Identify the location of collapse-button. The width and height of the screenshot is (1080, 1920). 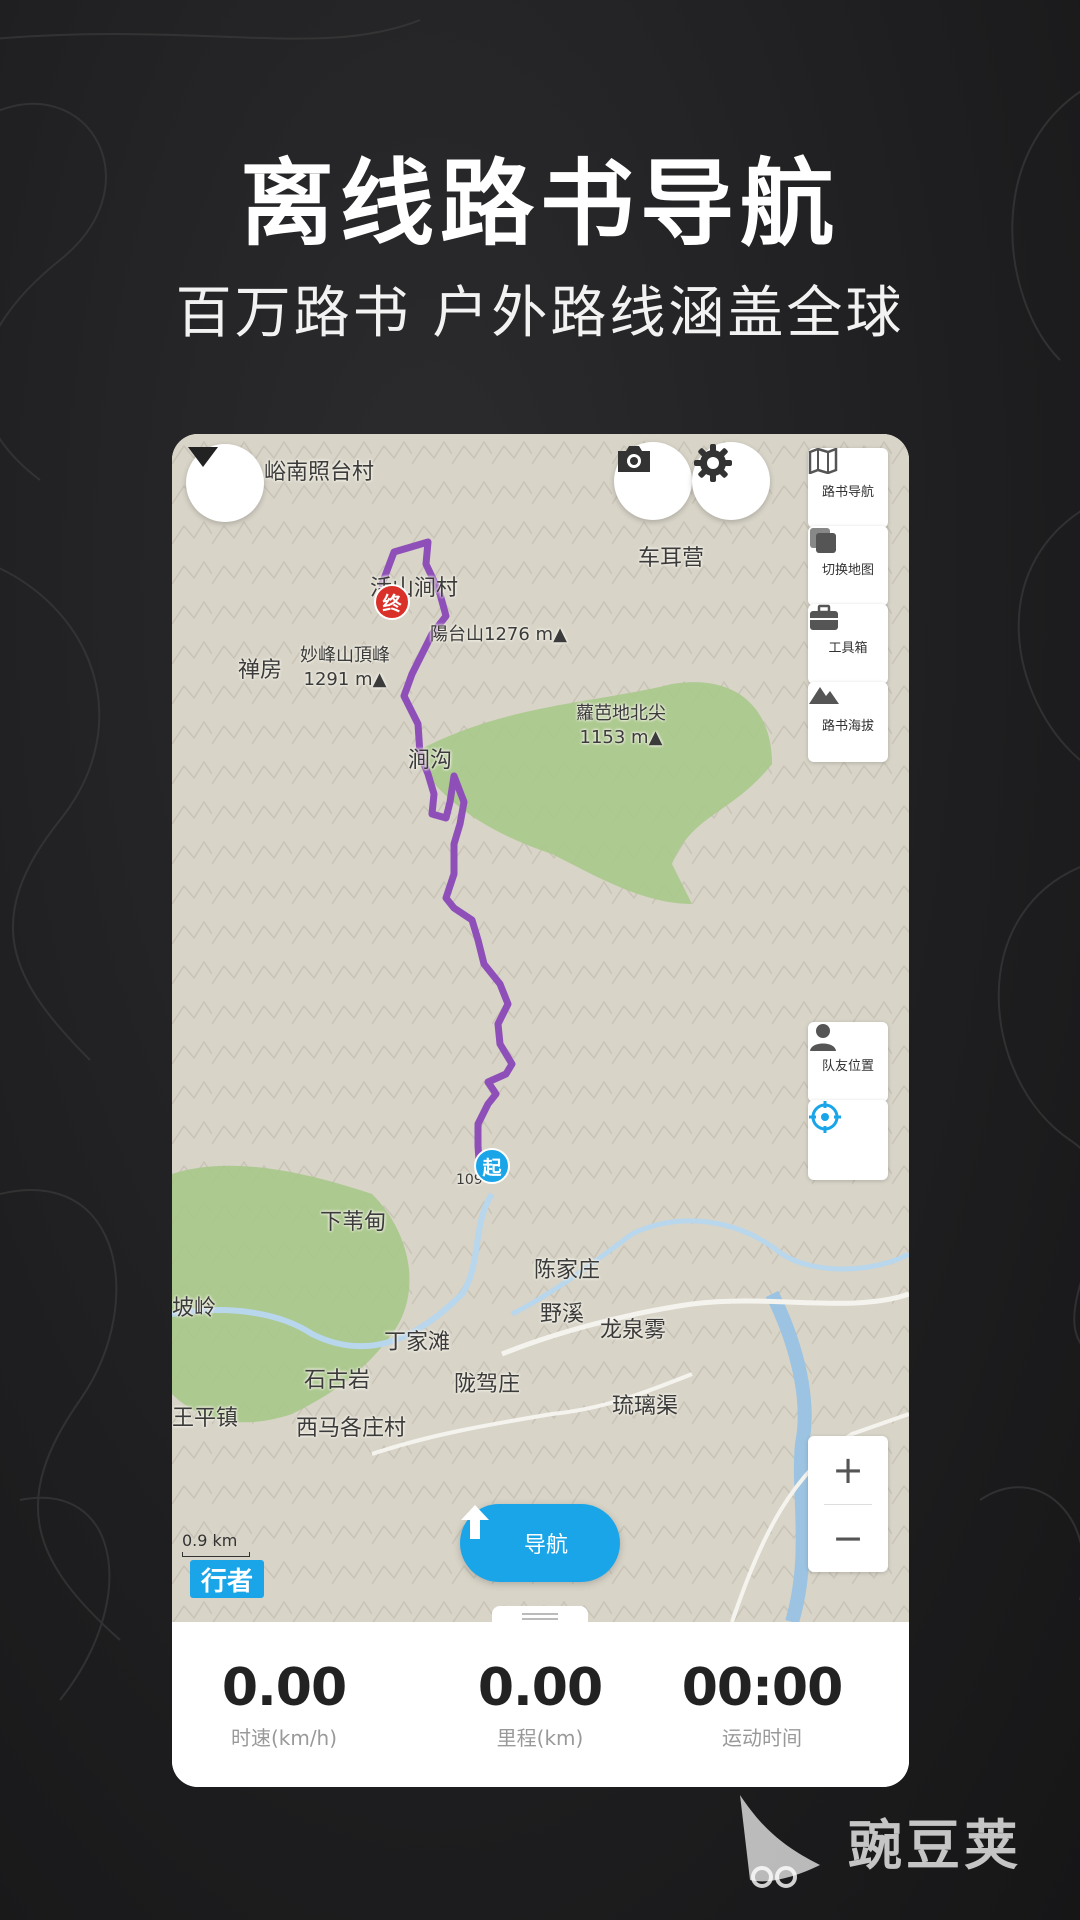
(225, 483).